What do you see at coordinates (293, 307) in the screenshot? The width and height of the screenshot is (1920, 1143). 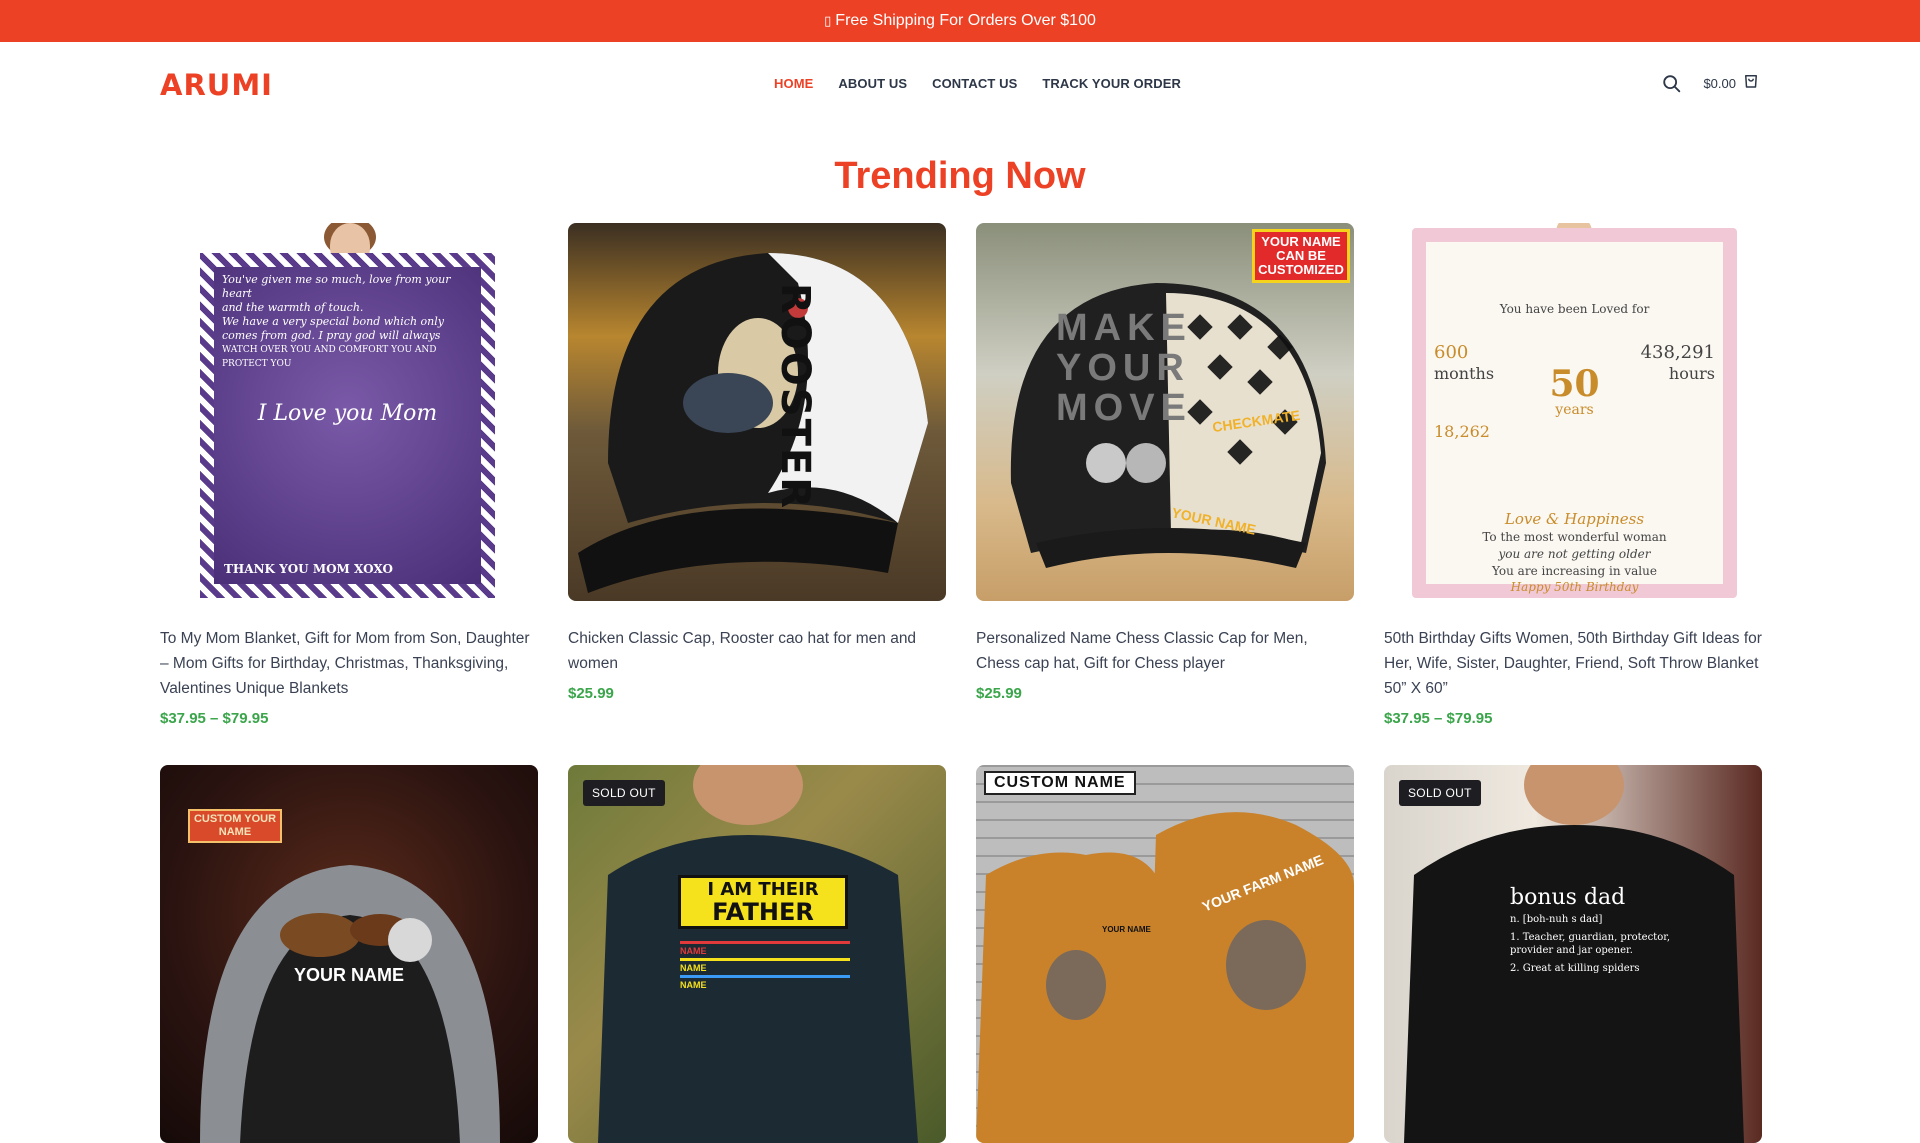 I see `artwork-text: and the warmth of touch.` at bounding box center [293, 307].